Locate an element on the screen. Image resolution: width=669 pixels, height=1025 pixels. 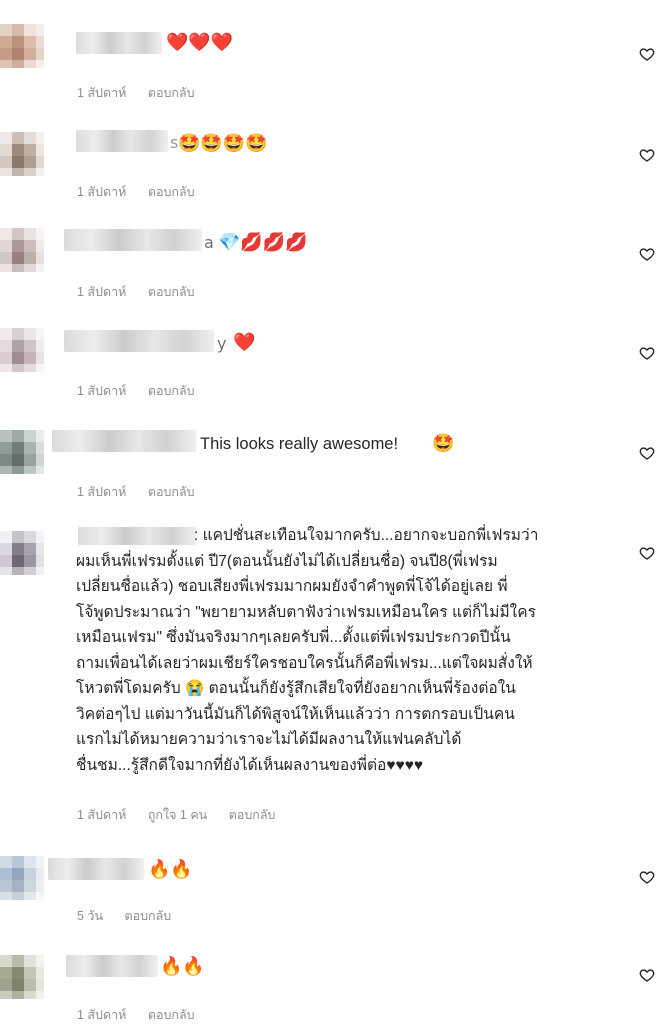
comment-meta: 1 สัปดาห์ ถูกใจ 1 คน ตอบกลับ is located at coordinates (185, 815).